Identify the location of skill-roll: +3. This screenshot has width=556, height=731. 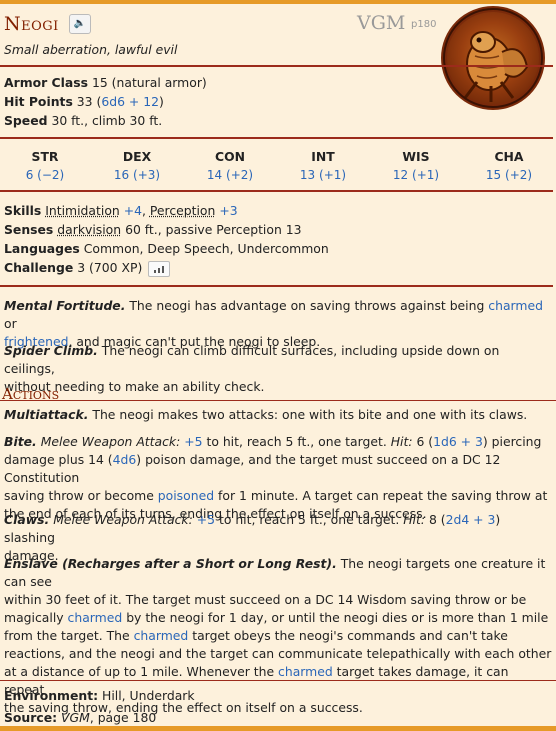
(228, 210).